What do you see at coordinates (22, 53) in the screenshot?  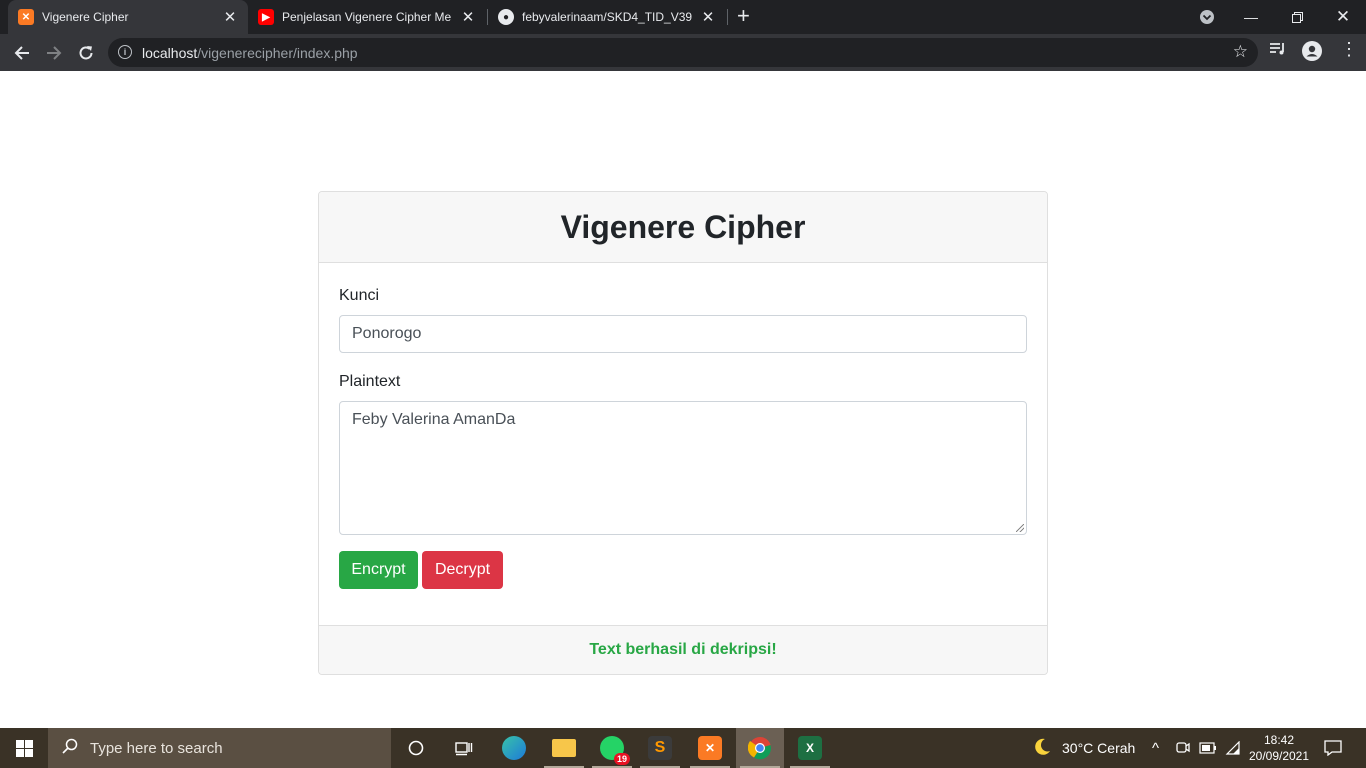 I see `back-icon` at bounding box center [22, 53].